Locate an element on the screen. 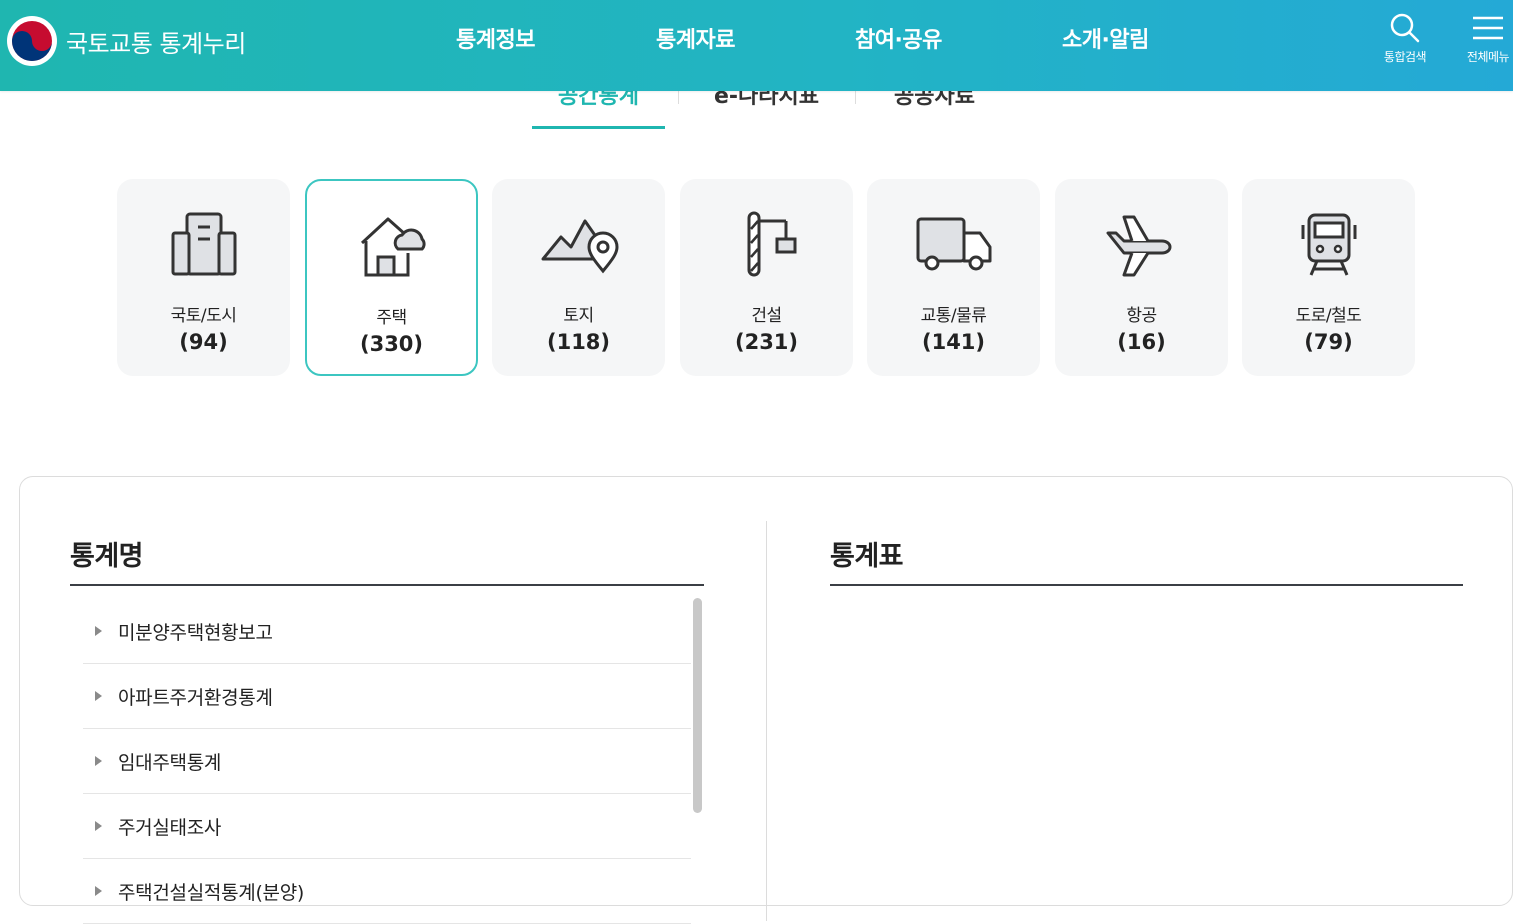  active-tab-underline is located at coordinates (598, 127).